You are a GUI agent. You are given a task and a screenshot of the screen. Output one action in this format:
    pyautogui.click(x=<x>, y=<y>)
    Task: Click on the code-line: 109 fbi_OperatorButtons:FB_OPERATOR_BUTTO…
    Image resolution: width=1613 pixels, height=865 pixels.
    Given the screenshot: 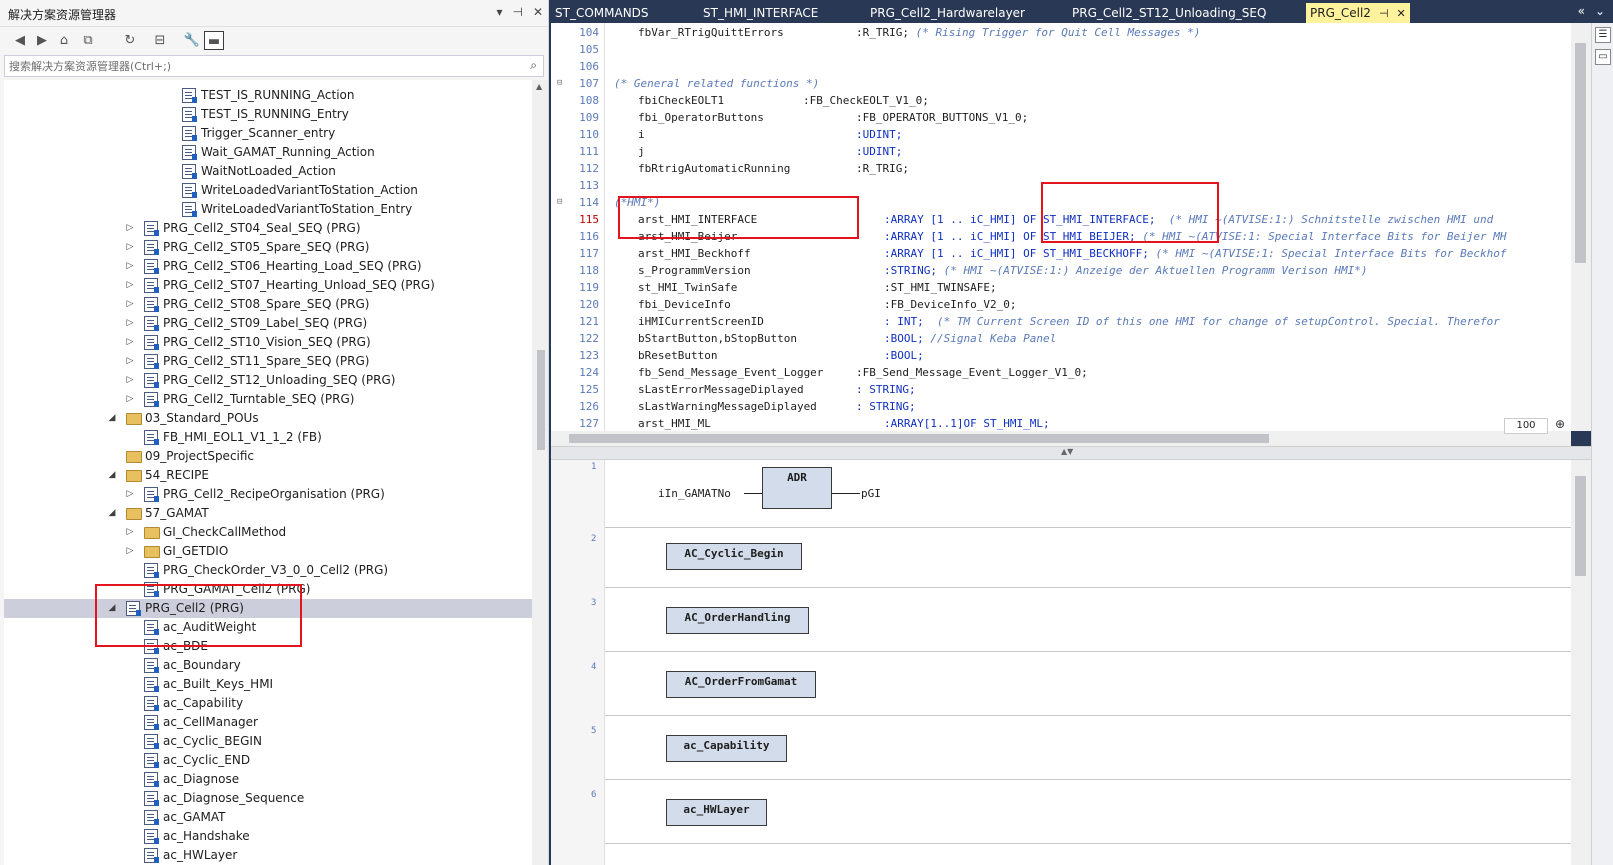 What is the action you would take?
    pyautogui.click(x=1071, y=117)
    